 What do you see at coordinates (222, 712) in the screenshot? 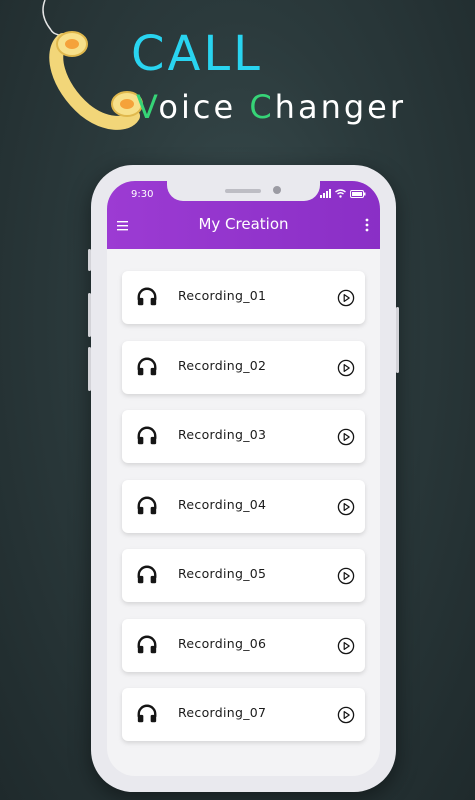
I see `recording-name: Recording_07` at bounding box center [222, 712].